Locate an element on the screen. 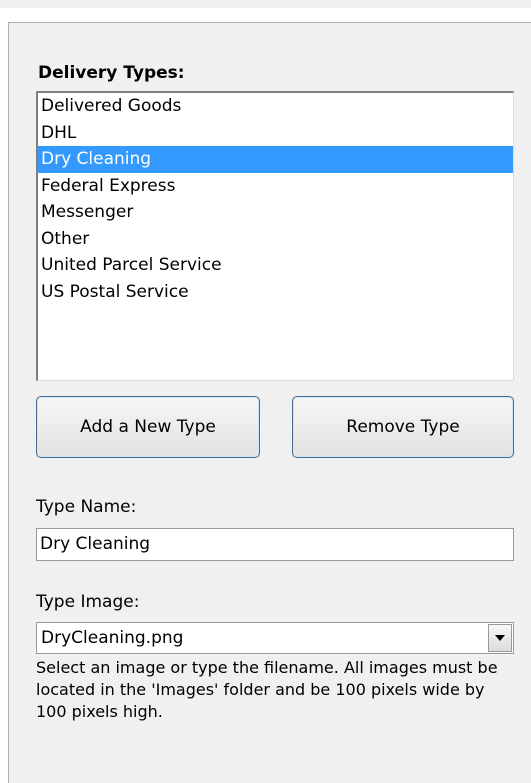 This screenshot has width=531, height=783. delivery-types-heading: Delivery Types: is located at coordinates (111, 73).